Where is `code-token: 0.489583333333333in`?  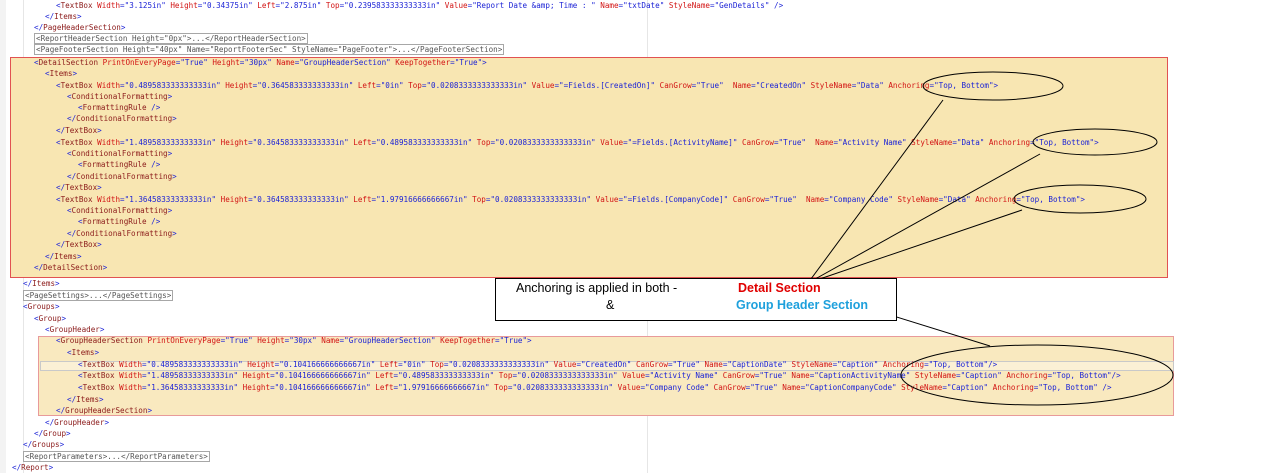
code-token: 0.489583333333333in is located at coordinates (424, 142).